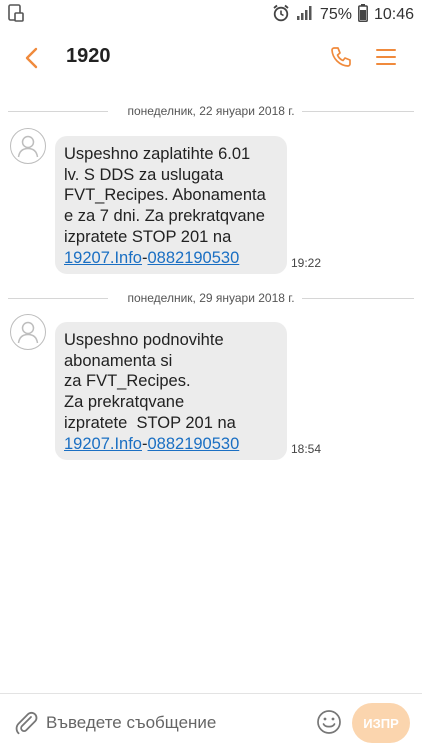 The width and height of the screenshot is (422, 750). I want to click on message-input, so click(176, 723).